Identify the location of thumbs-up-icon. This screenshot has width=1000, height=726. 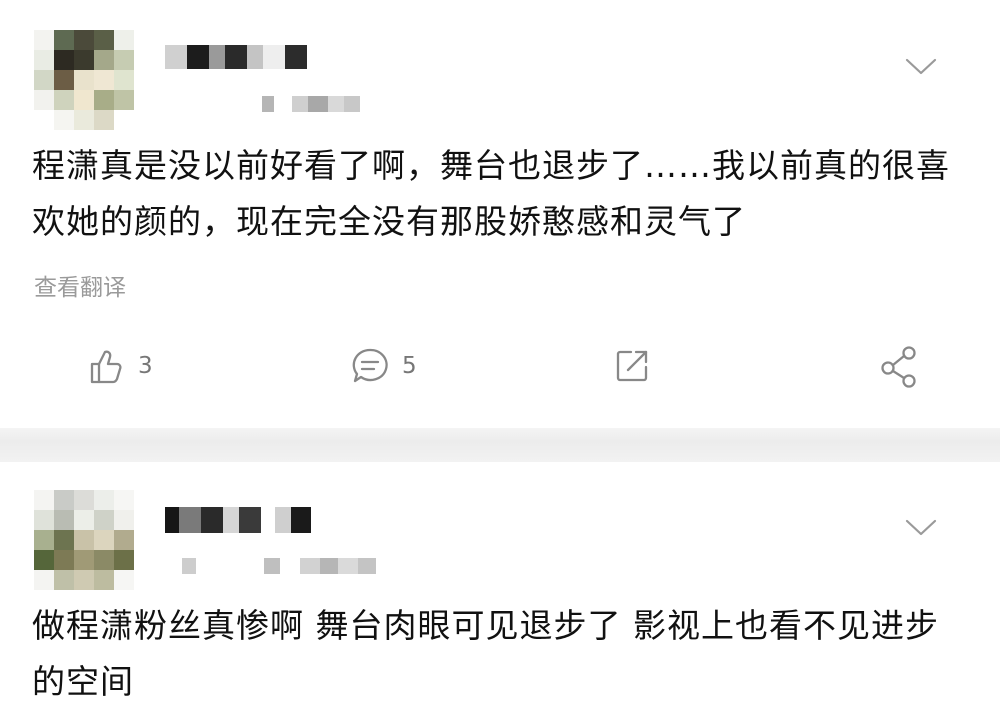
(106, 367).